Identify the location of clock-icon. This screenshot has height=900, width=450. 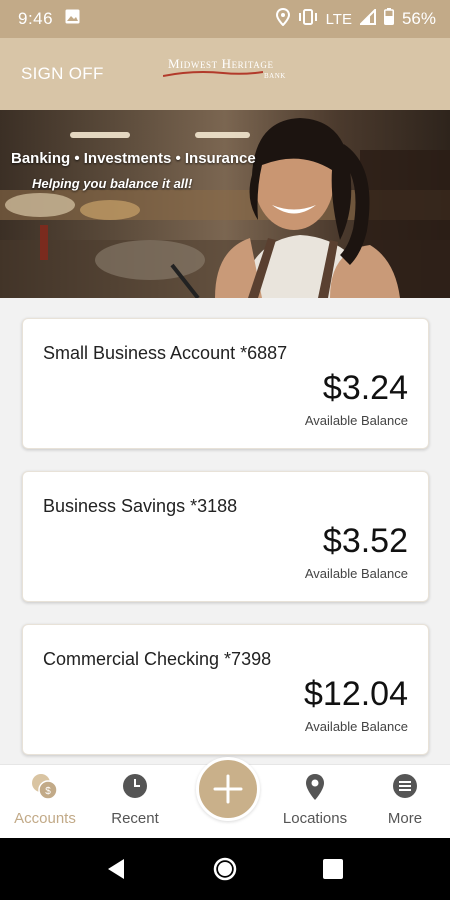
(135, 786).